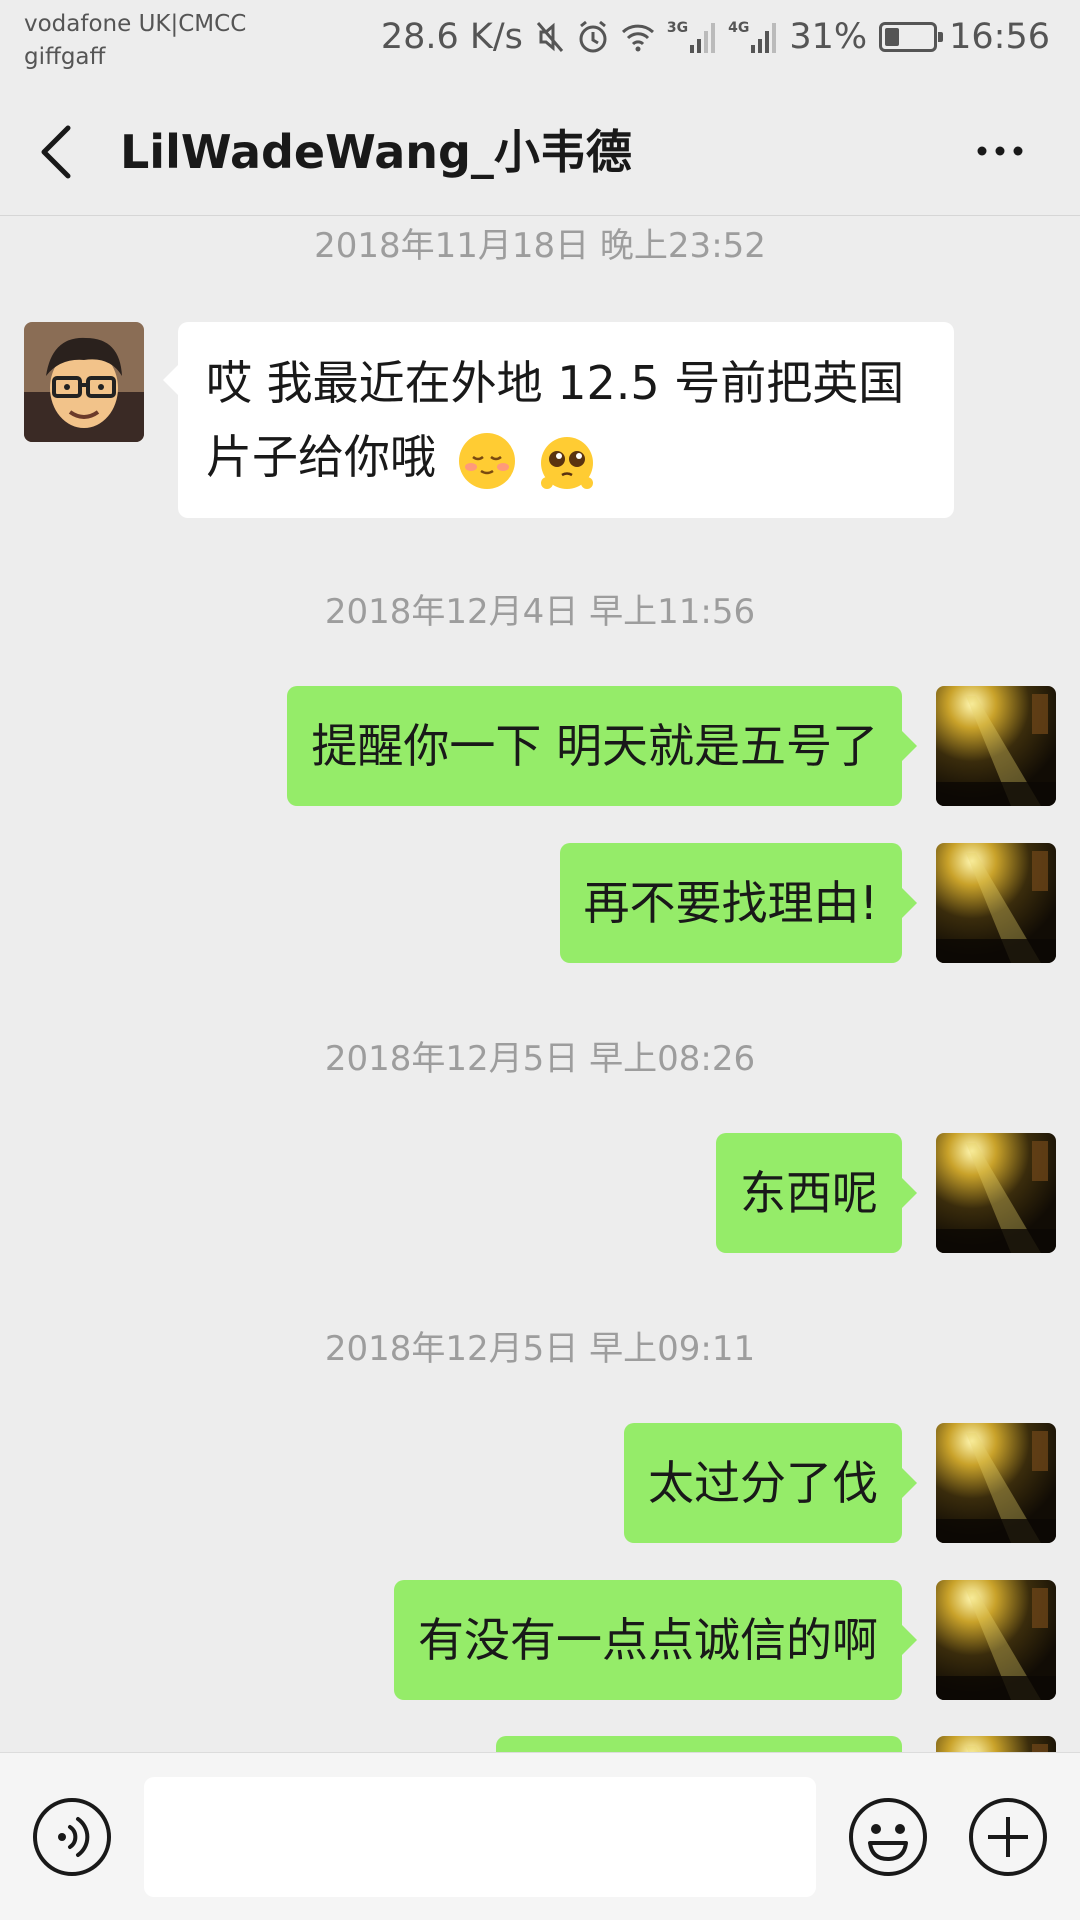  What do you see at coordinates (594, 746) in the screenshot?
I see `message-text: 提醒你一下 明天就是五号了` at bounding box center [594, 746].